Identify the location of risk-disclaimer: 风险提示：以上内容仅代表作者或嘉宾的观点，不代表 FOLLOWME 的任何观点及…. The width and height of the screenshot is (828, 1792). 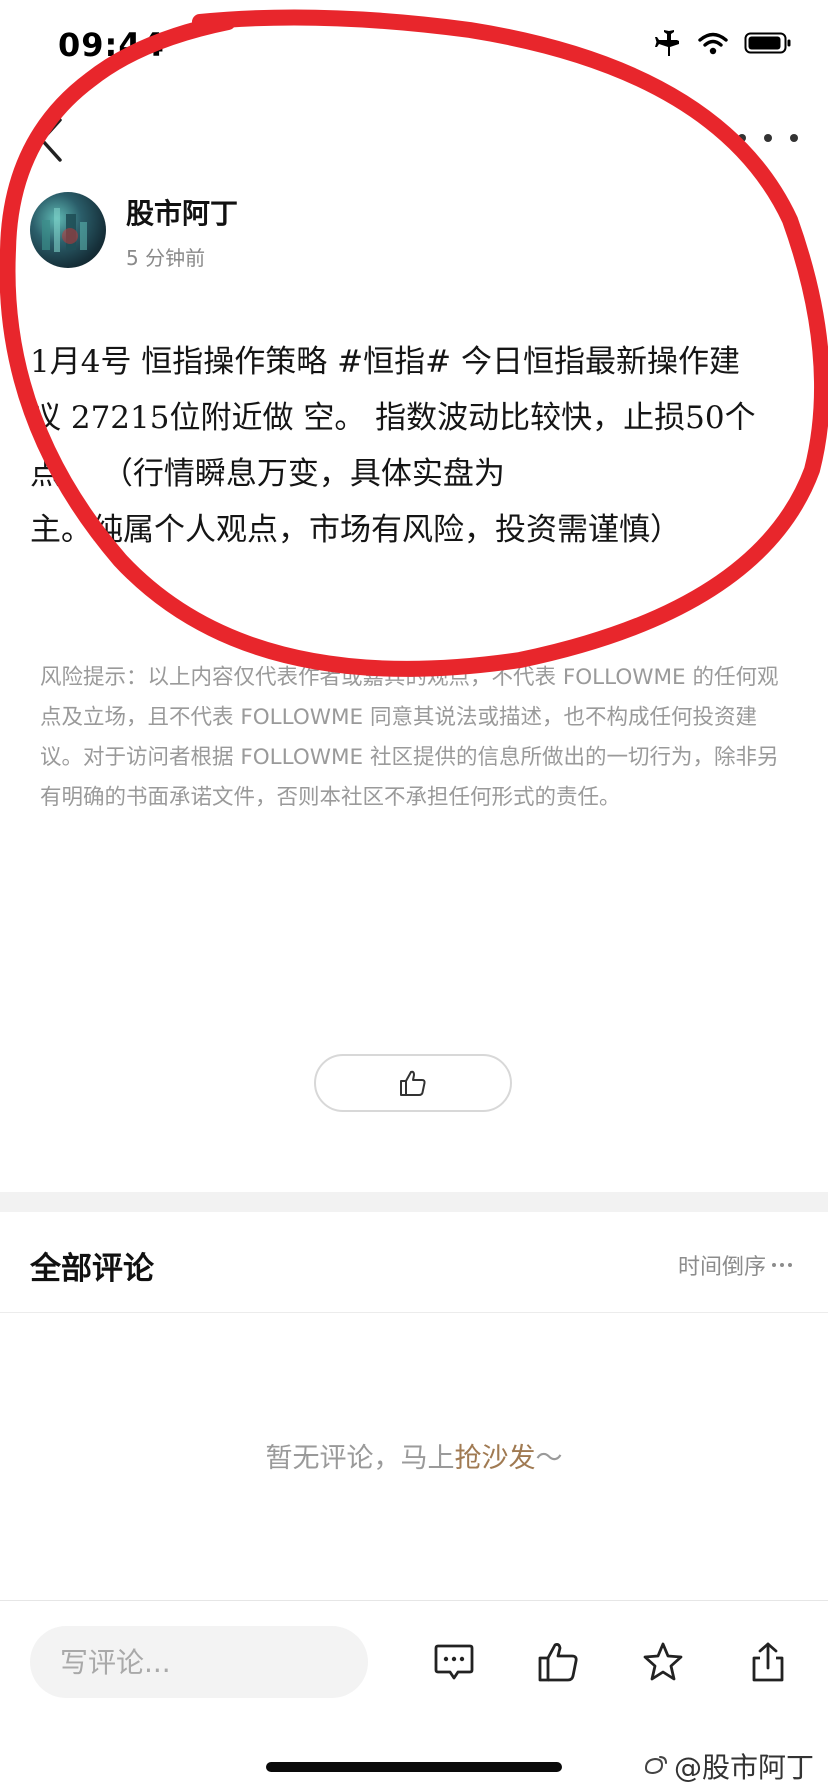
(409, 737).